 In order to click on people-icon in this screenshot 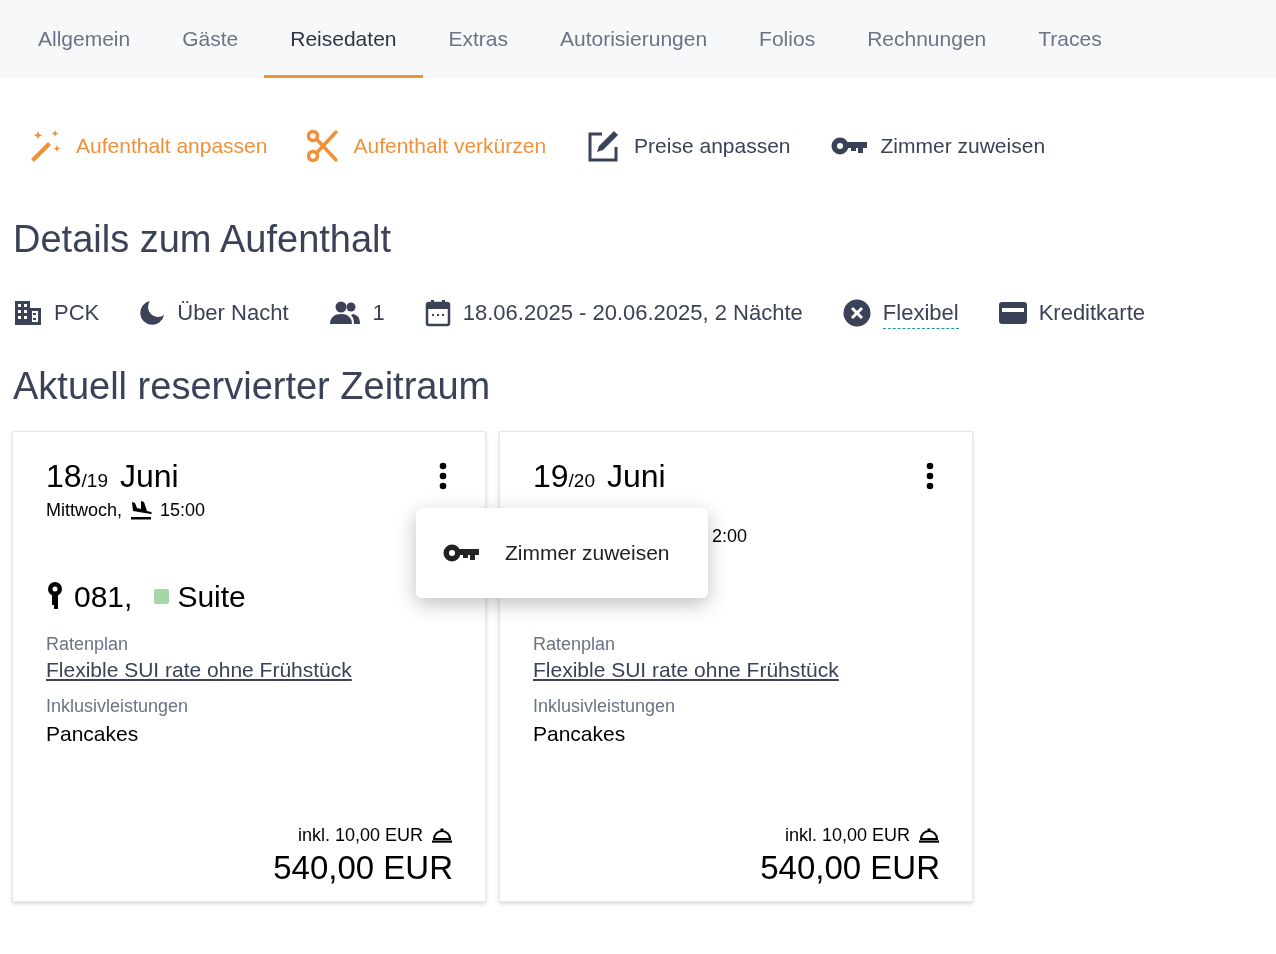, I will do `click(344, 313)`.